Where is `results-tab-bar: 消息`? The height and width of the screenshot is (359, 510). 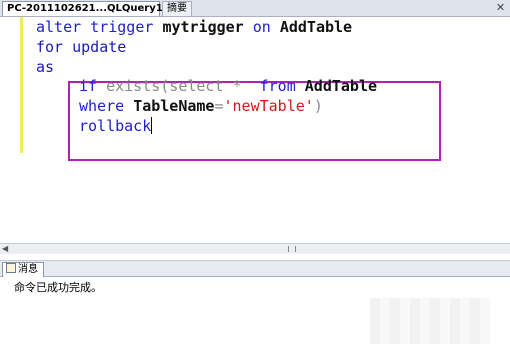
results-tab-bar: 消息 is located at coordinates (255, 268).